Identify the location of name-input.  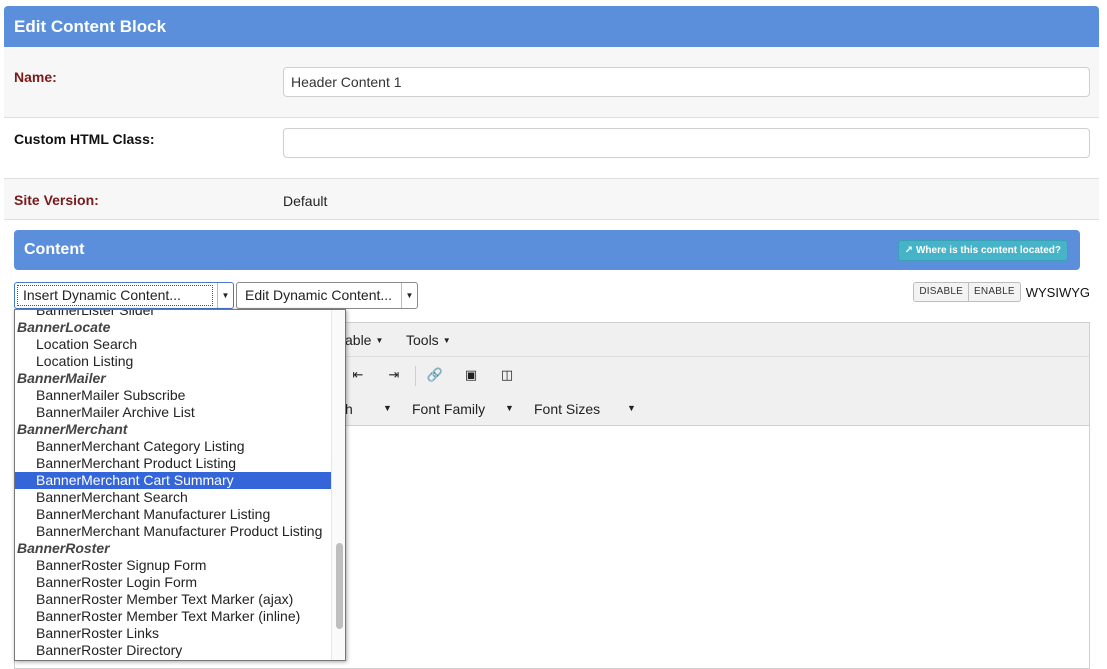
(686, 82).